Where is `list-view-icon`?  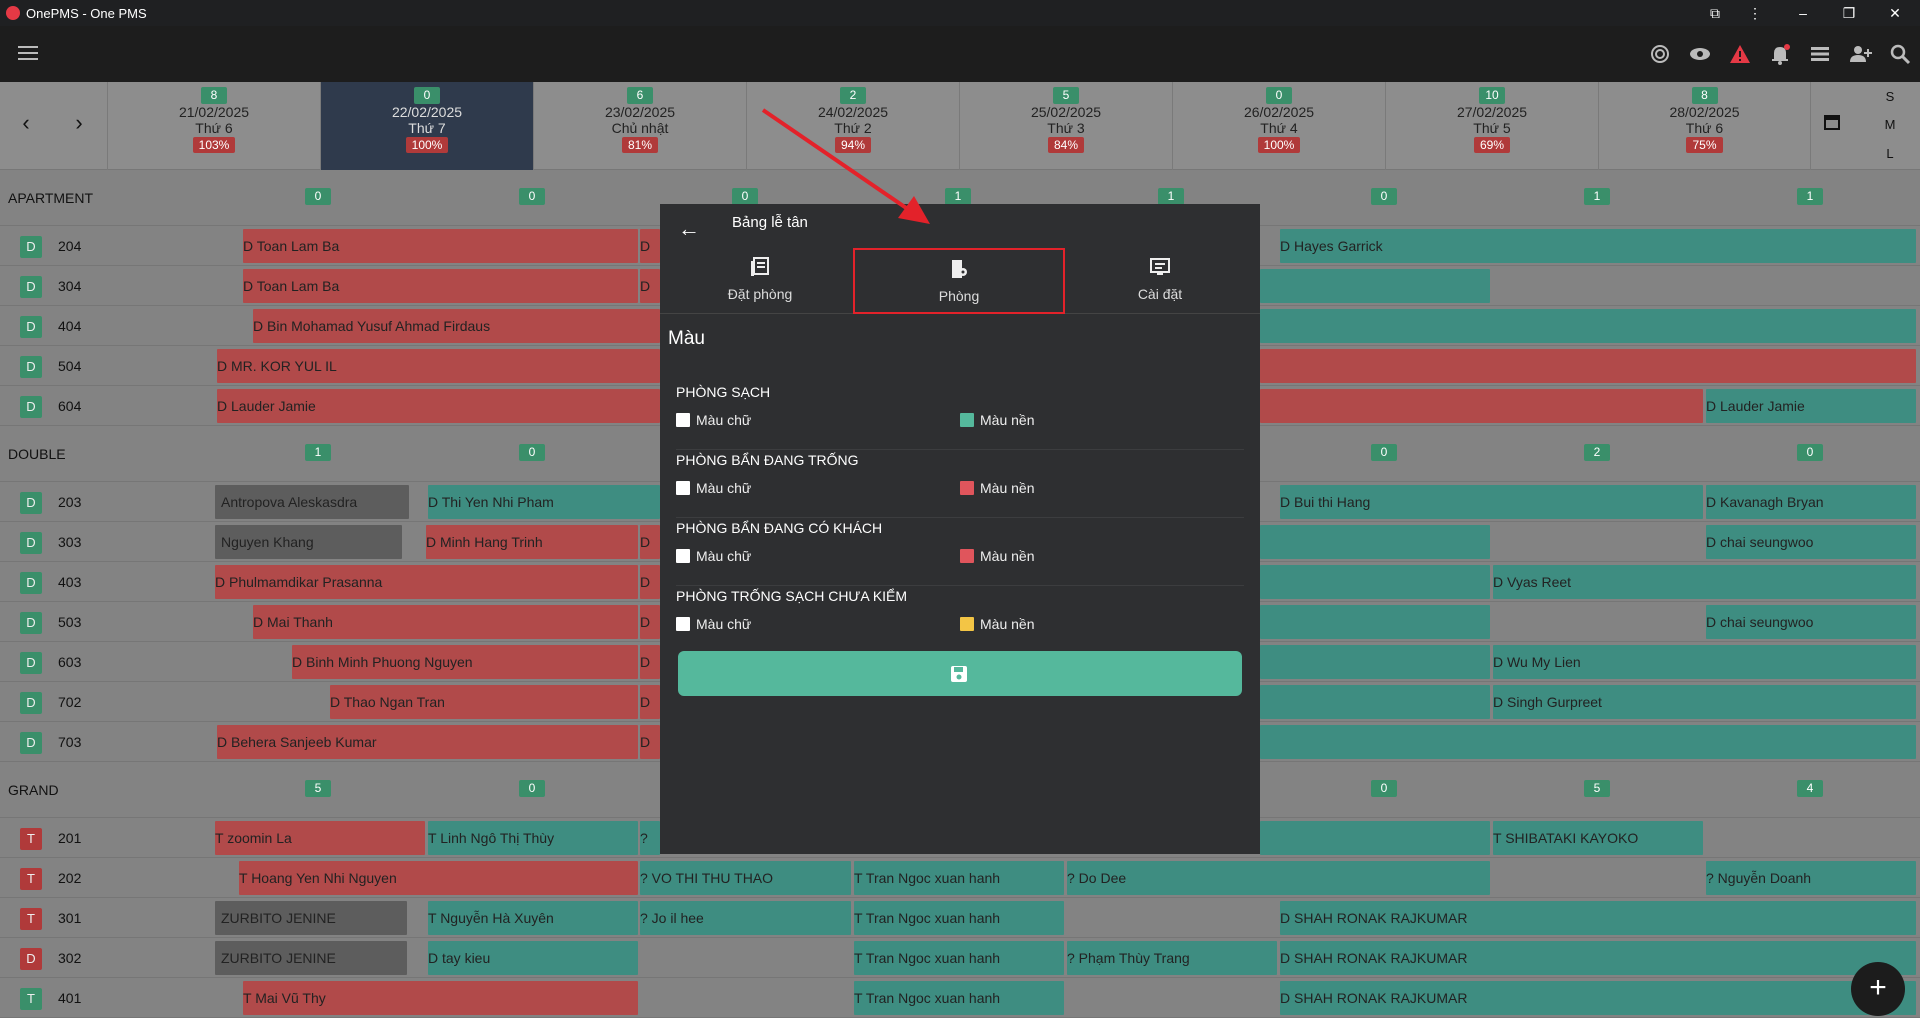 list-view-icon is located at coordinates (1820, 54).